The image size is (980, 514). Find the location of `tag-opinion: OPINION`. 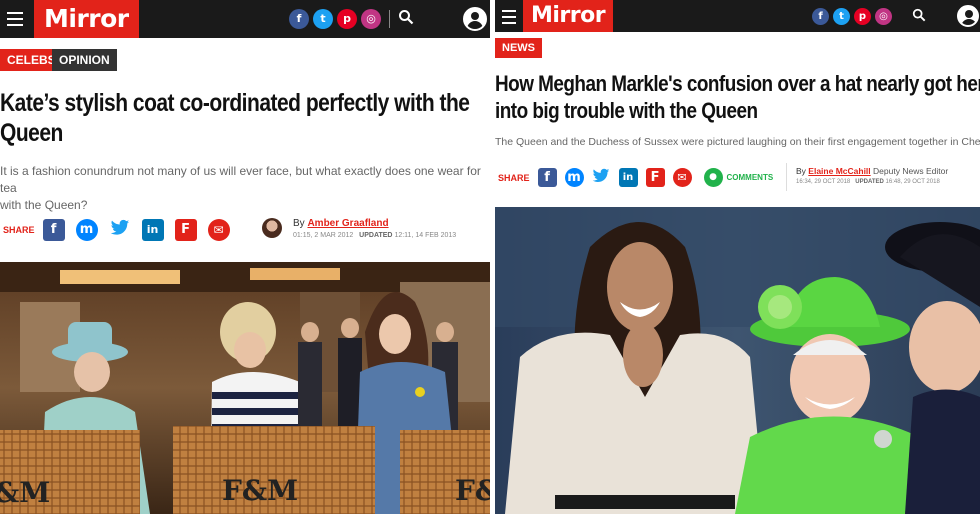

tag-opinion: OPINION is located at coordinates (84, 60).